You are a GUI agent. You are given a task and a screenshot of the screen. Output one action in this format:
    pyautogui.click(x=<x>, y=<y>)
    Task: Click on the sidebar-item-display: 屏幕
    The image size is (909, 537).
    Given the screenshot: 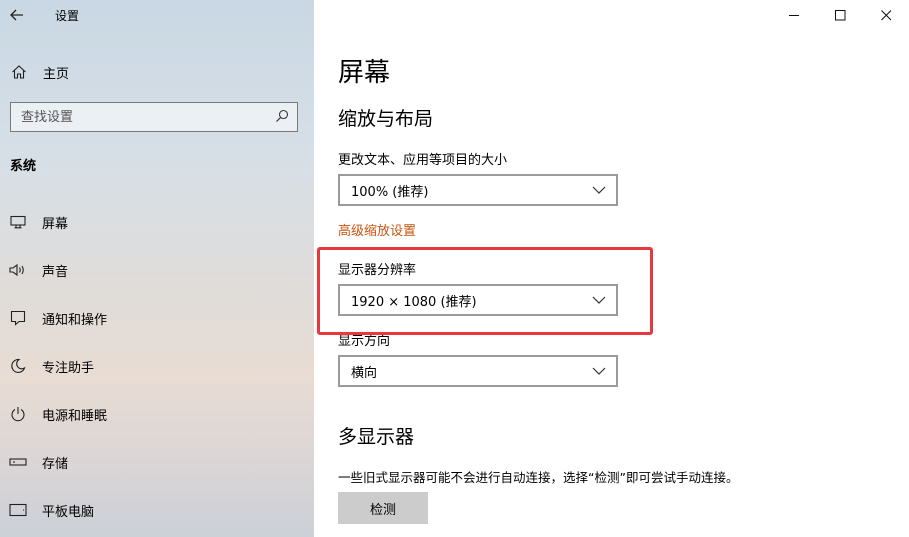 What is the action you would take?
    pyautogui.click(x=157, y=222)
    